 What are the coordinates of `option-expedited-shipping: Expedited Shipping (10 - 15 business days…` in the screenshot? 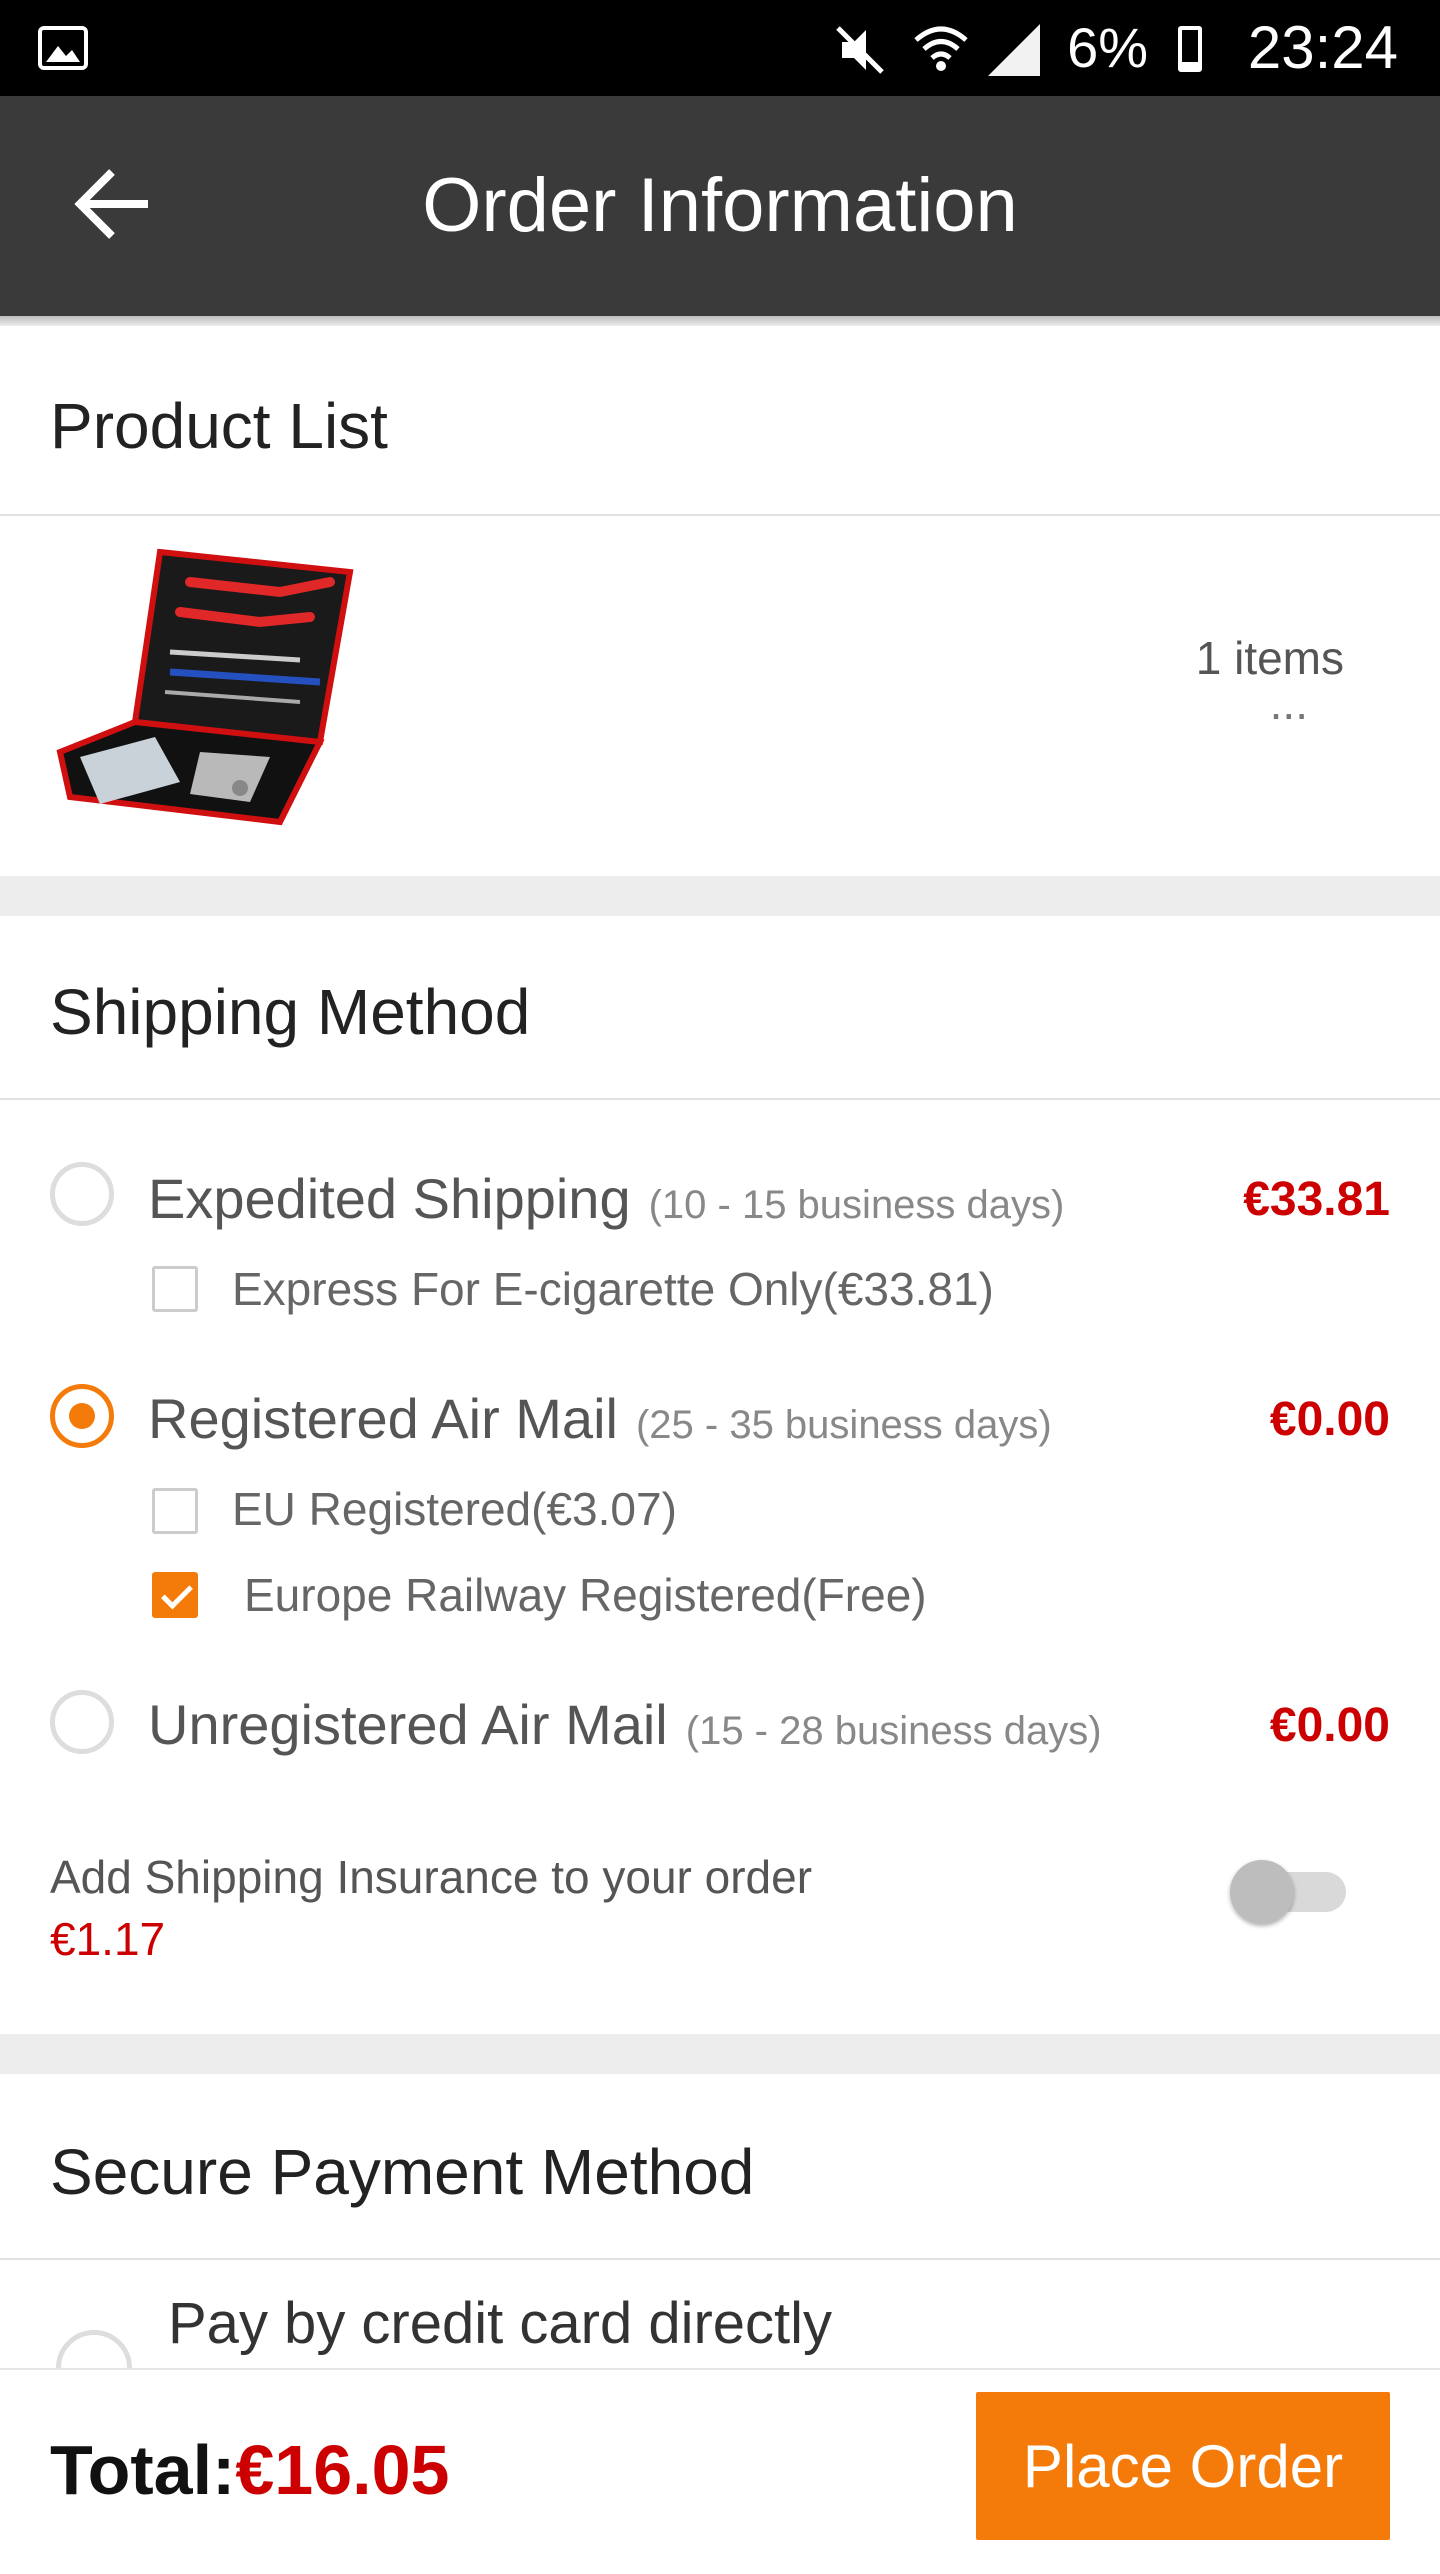 It's located at (606, 1198).